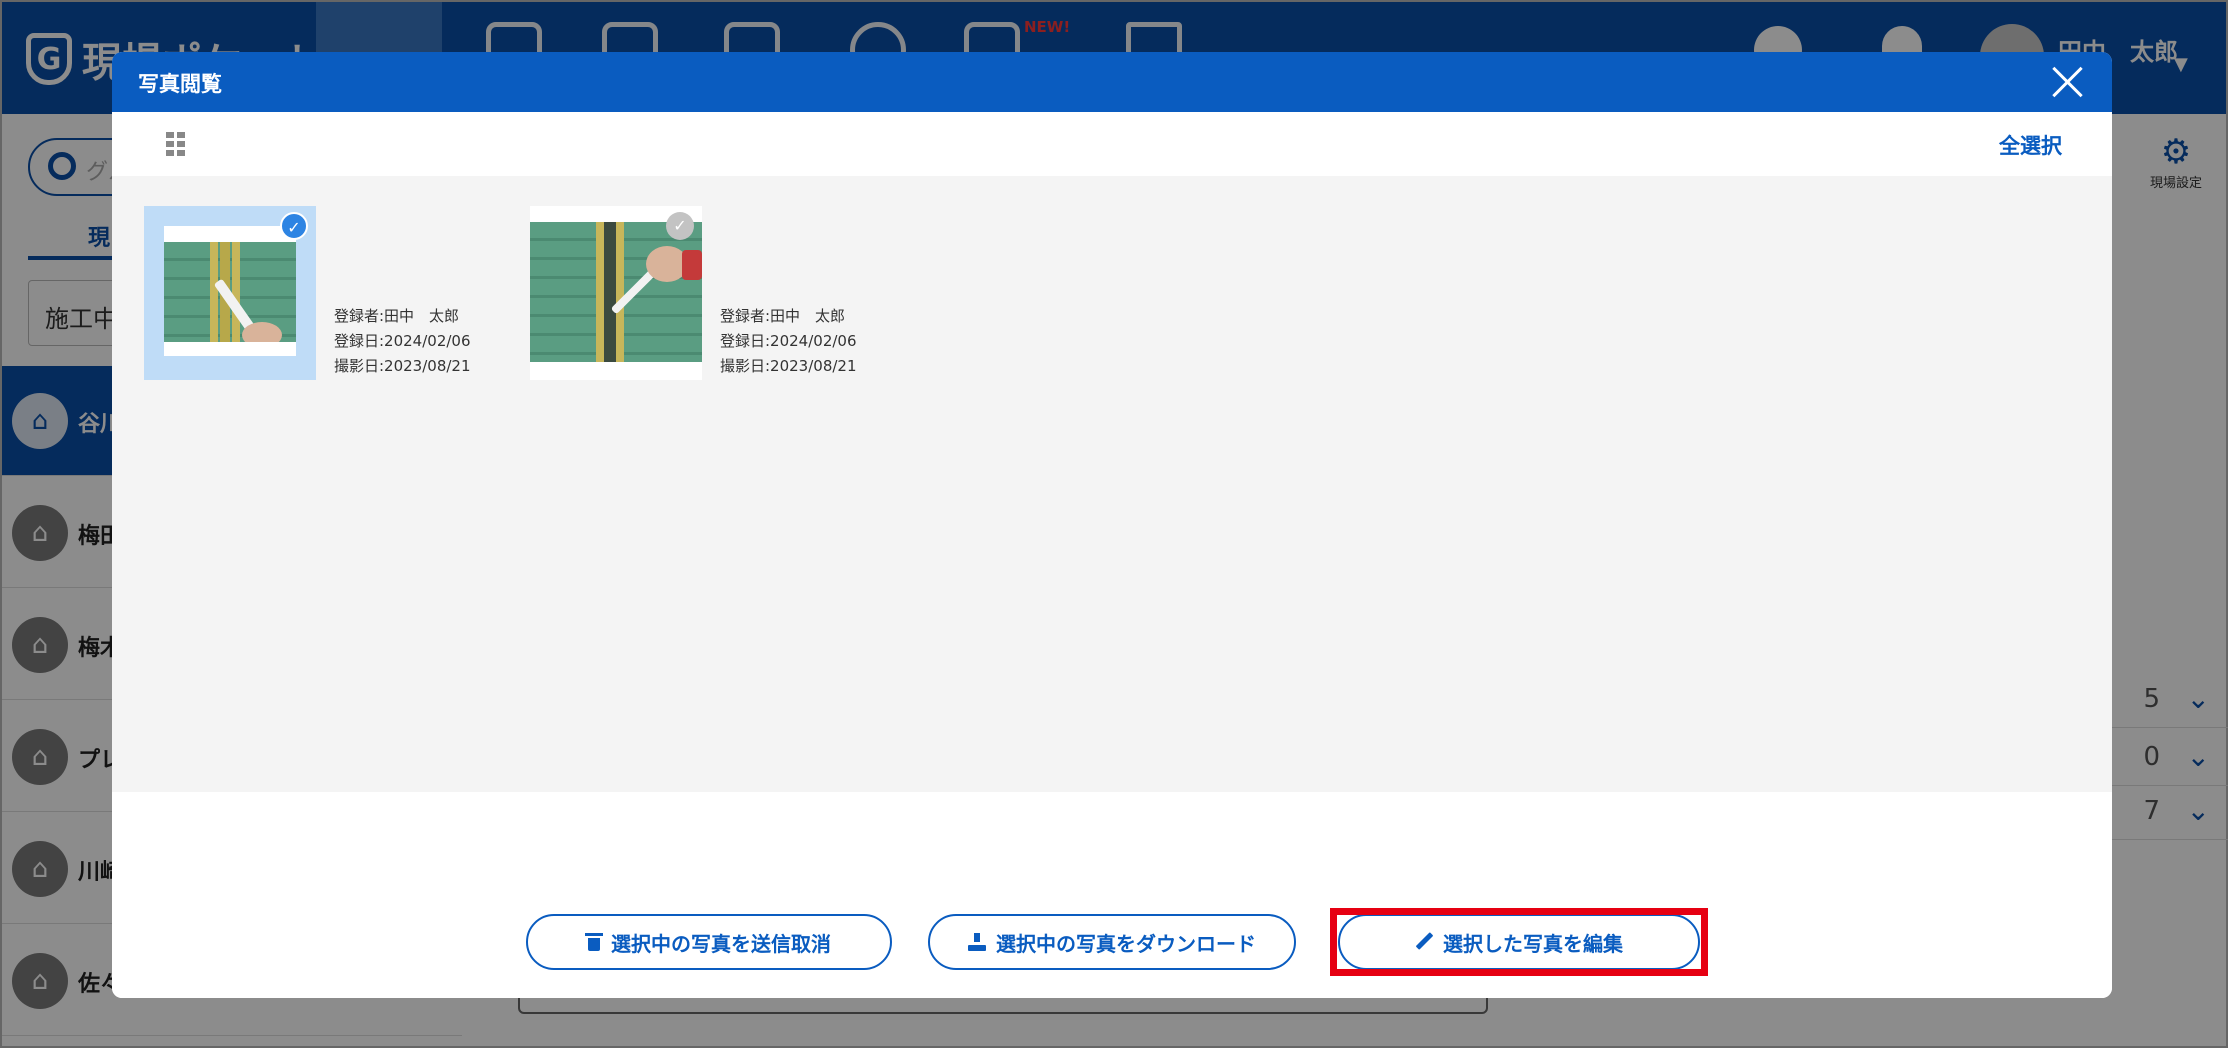 Image resolution: width=2228 pixels, height=1048 pixels. What do you see at coordinates (977, 942) in the screenshot?
I see `download-icon` at bounding box center [977, 942].